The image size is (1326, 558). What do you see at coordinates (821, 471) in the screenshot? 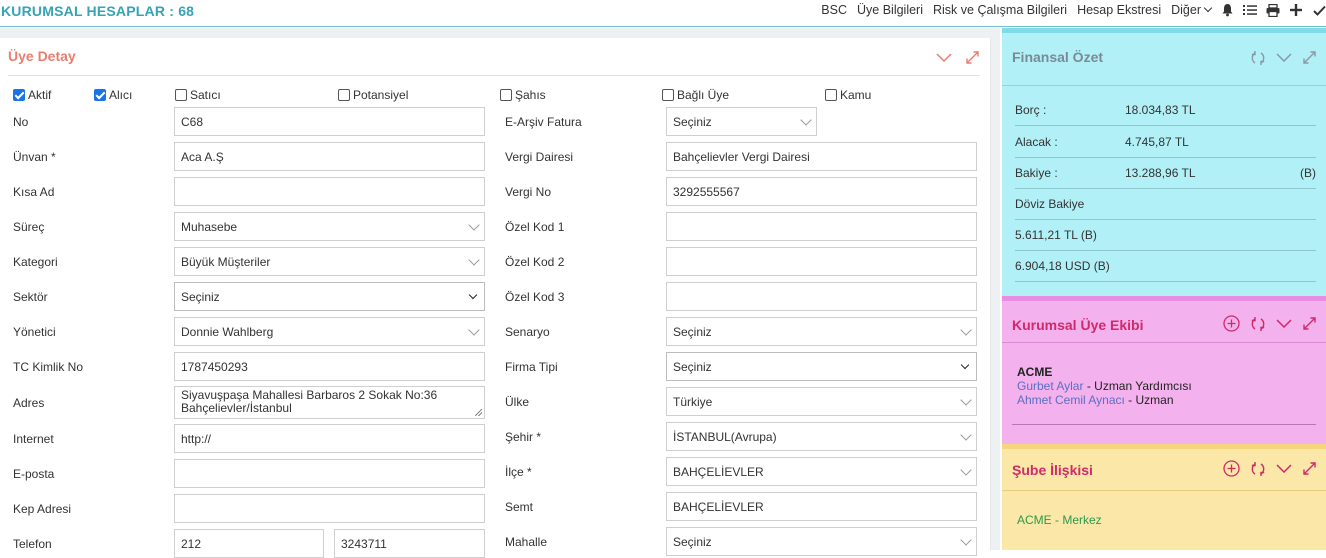
I see `ilce-select: BAHÇELİEVLER` at bounding box center [821, 471].